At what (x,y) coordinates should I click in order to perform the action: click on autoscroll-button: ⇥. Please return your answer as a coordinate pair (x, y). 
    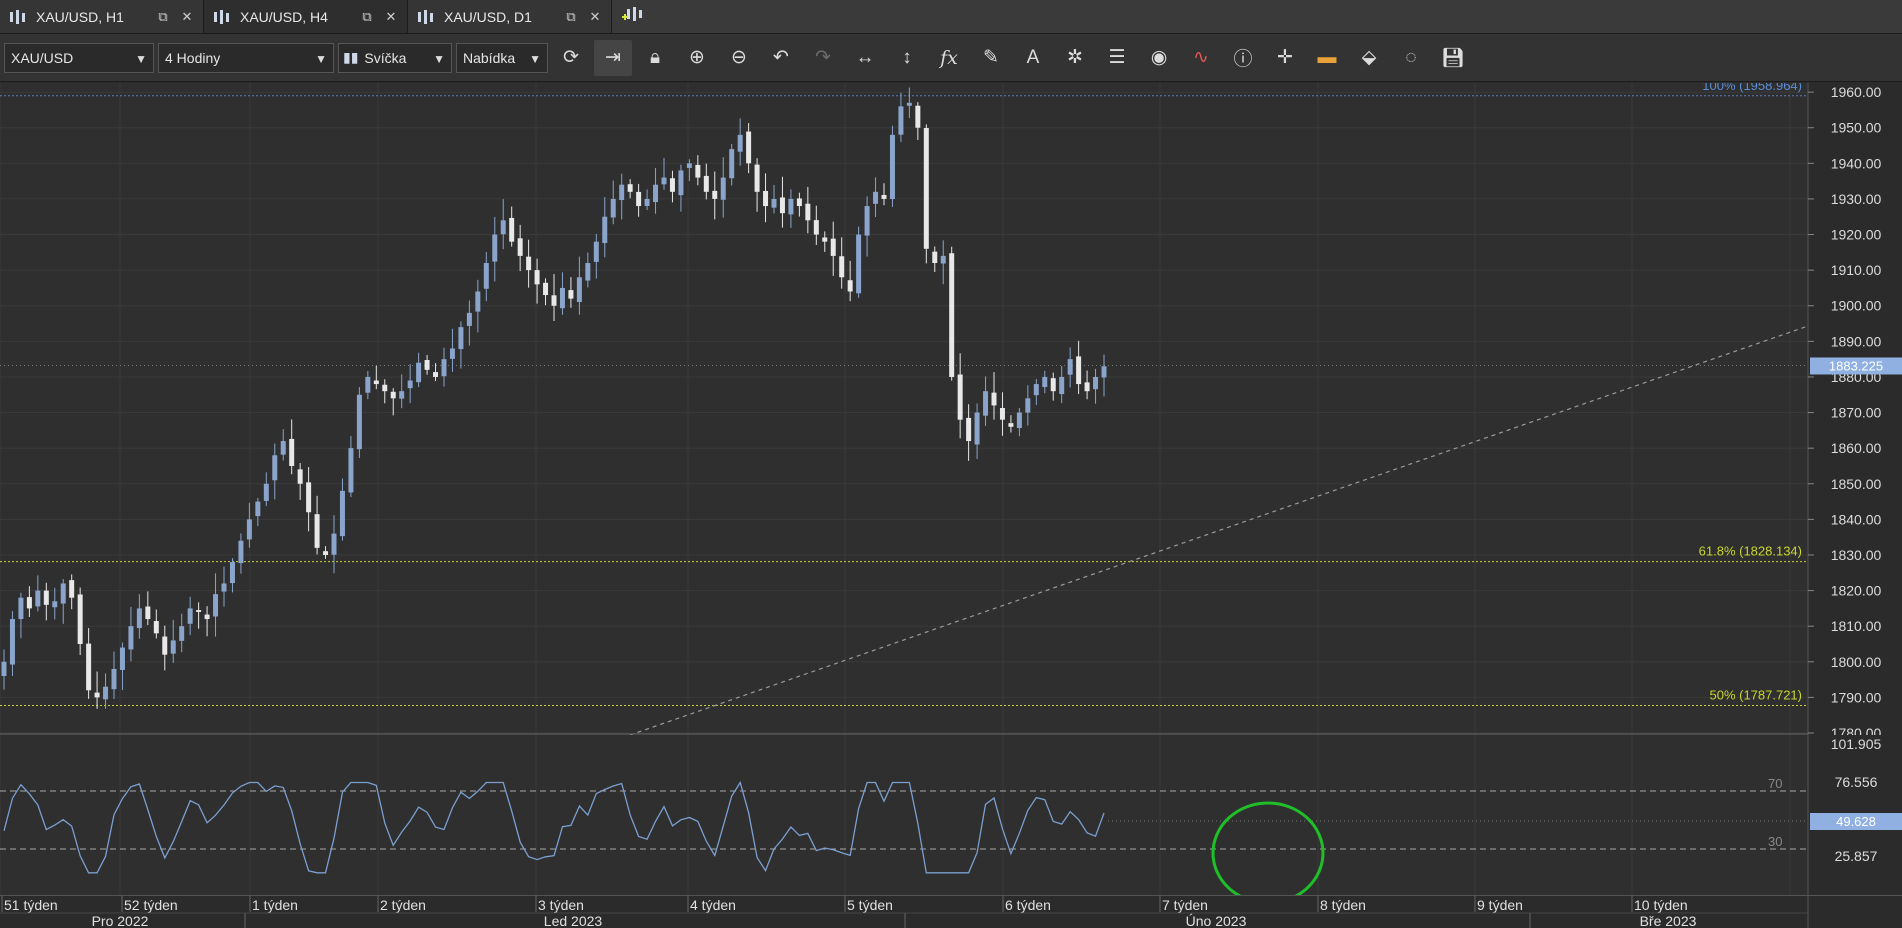
    Looking at the image, I should click on (613, 57).